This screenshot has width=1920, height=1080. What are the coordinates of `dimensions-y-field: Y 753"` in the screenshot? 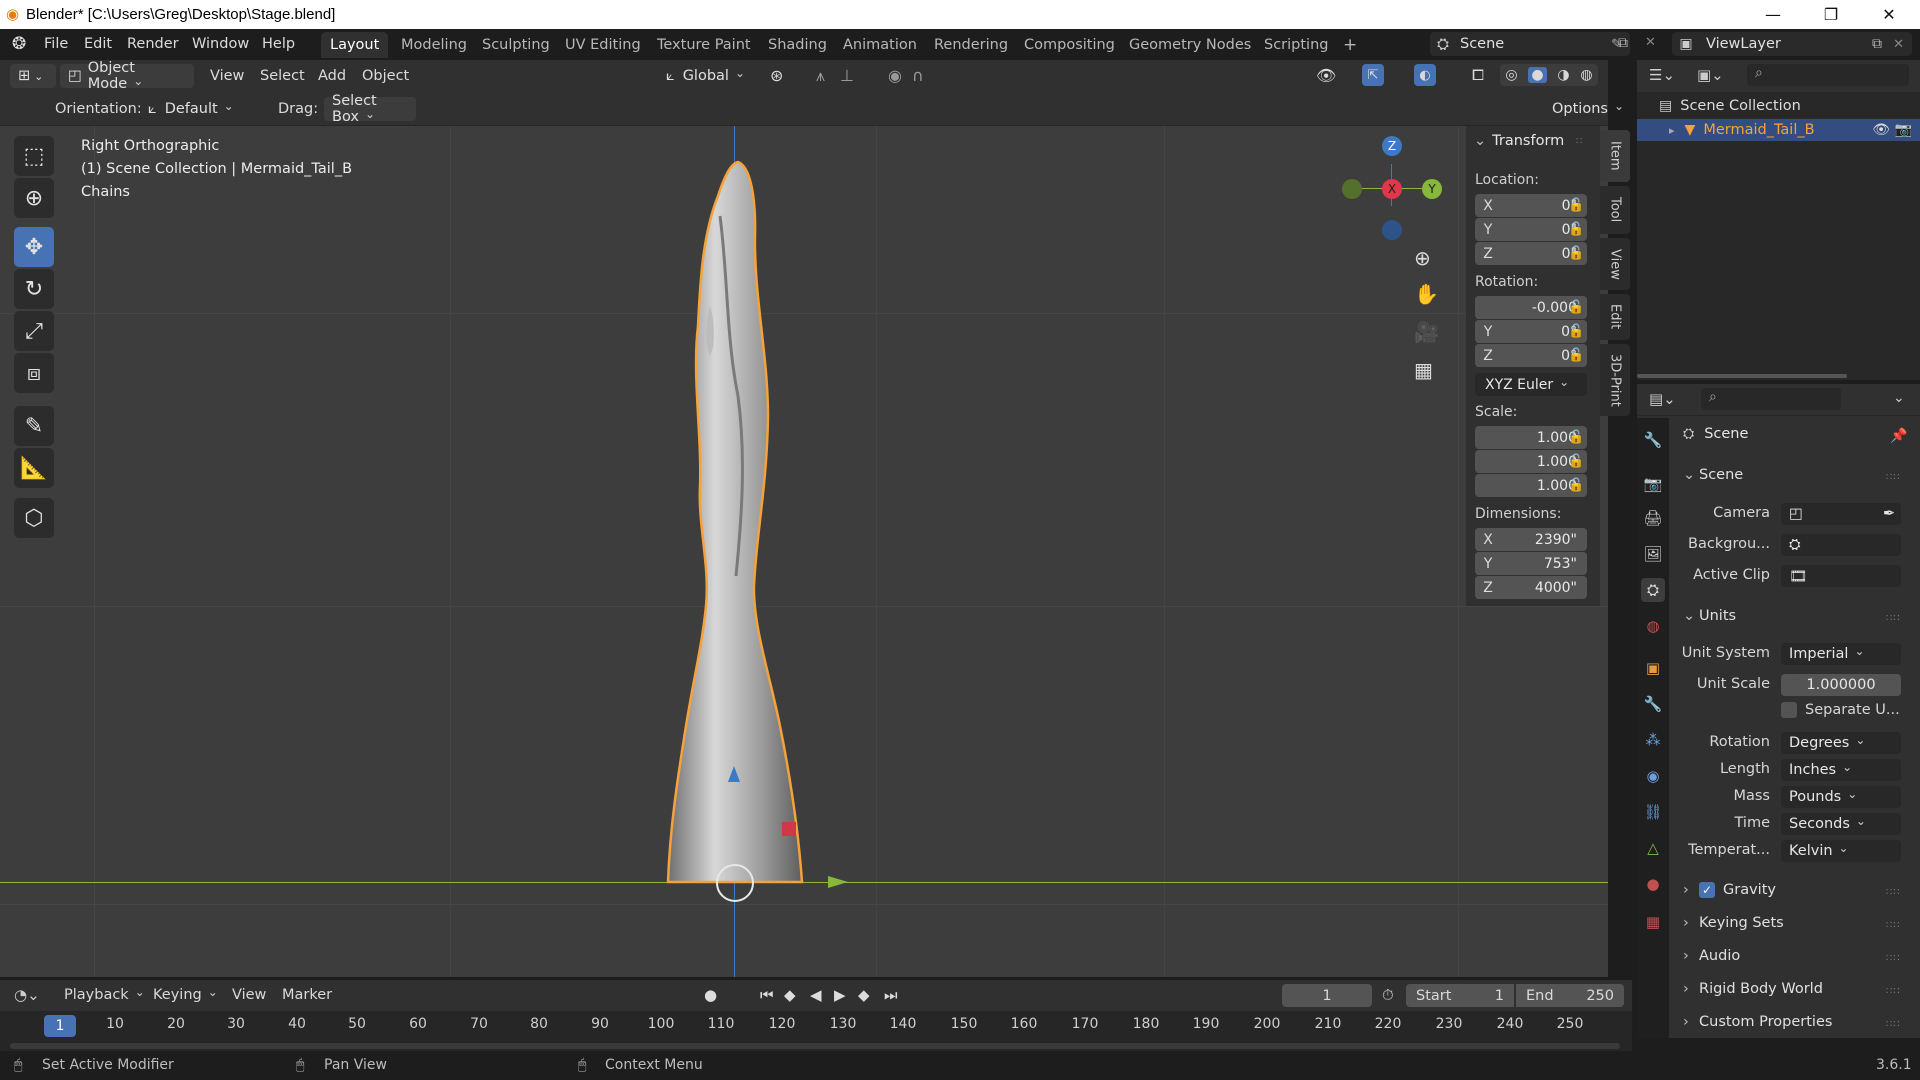 It's located at (1531, 563).